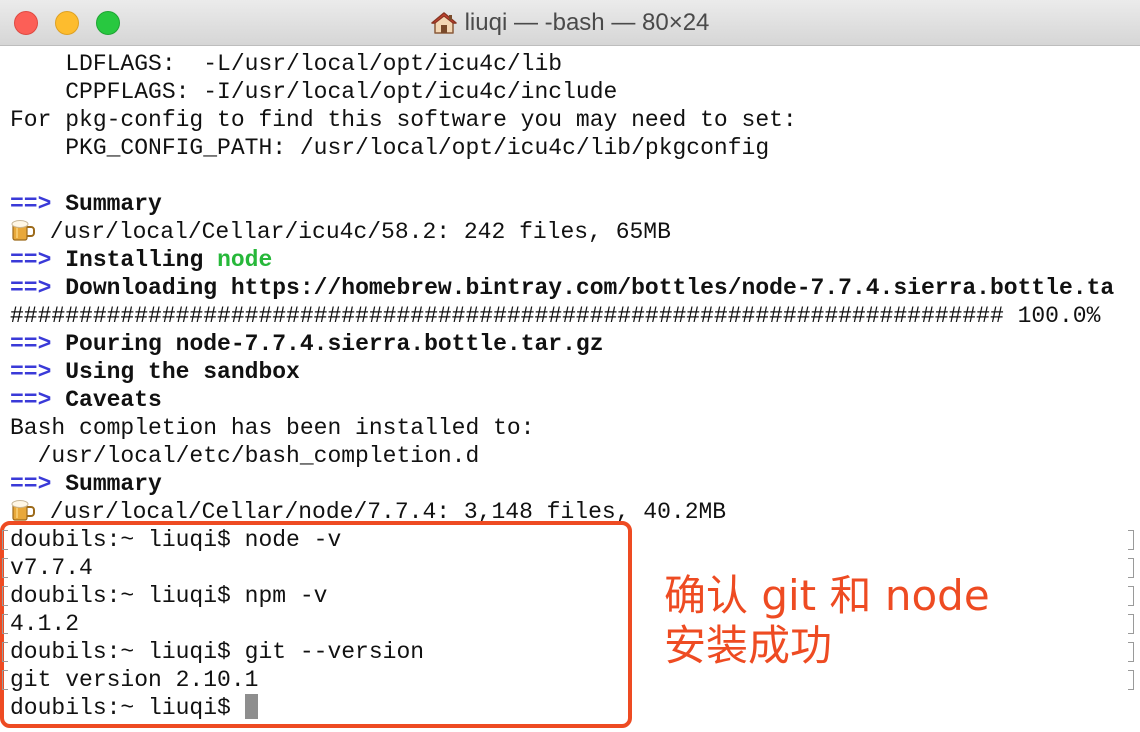 This screenshot has width=1140, height=732. What do you see at coordinates (566, 652) in the screenshot?
I see `terminal-line: doubils:~ liuqi$ git --version` at bounding box center [566, 652].